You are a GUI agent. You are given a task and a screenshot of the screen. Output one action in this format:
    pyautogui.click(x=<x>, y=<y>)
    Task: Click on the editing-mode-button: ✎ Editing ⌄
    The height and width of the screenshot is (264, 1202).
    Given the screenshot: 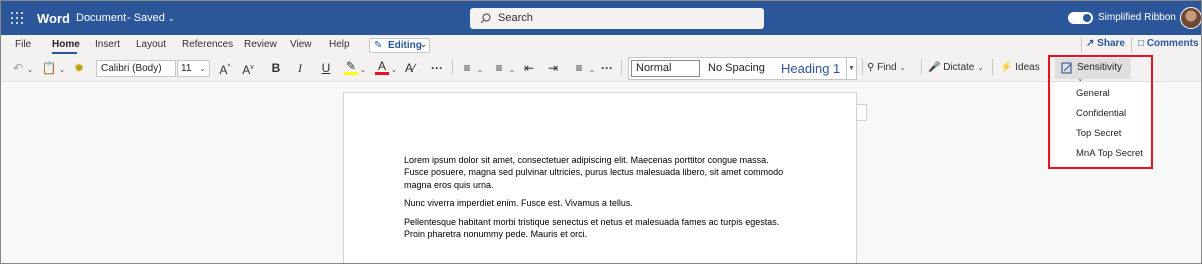 What is the action you would take?
    pyautogui.click(x=399, y=45)
    